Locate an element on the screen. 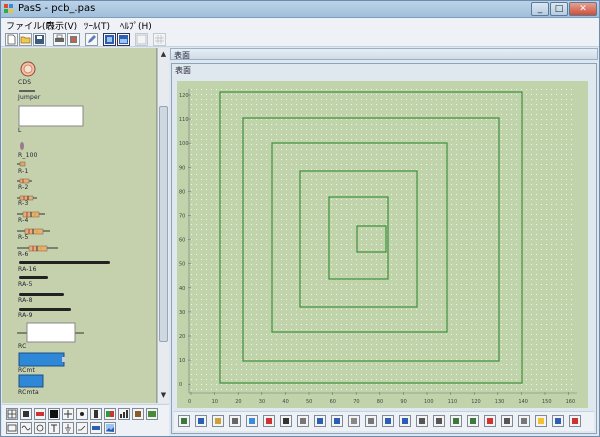  scroll-thumb is located at coordinates (163, 224).